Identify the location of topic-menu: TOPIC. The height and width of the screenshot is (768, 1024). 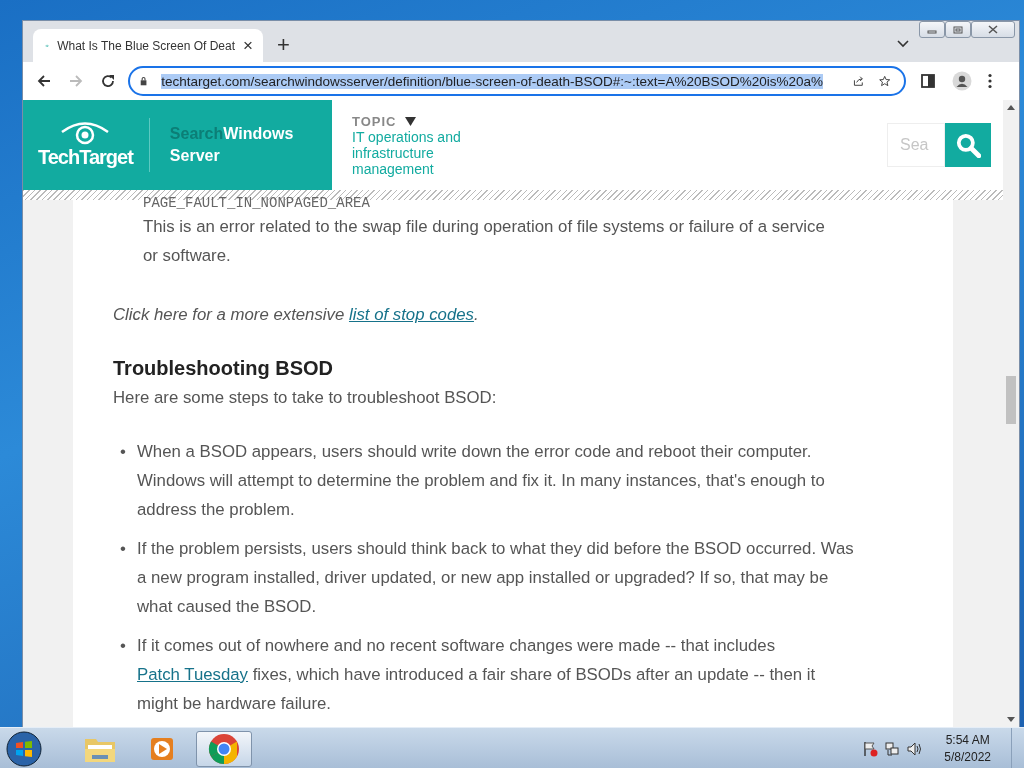
(412, 121).